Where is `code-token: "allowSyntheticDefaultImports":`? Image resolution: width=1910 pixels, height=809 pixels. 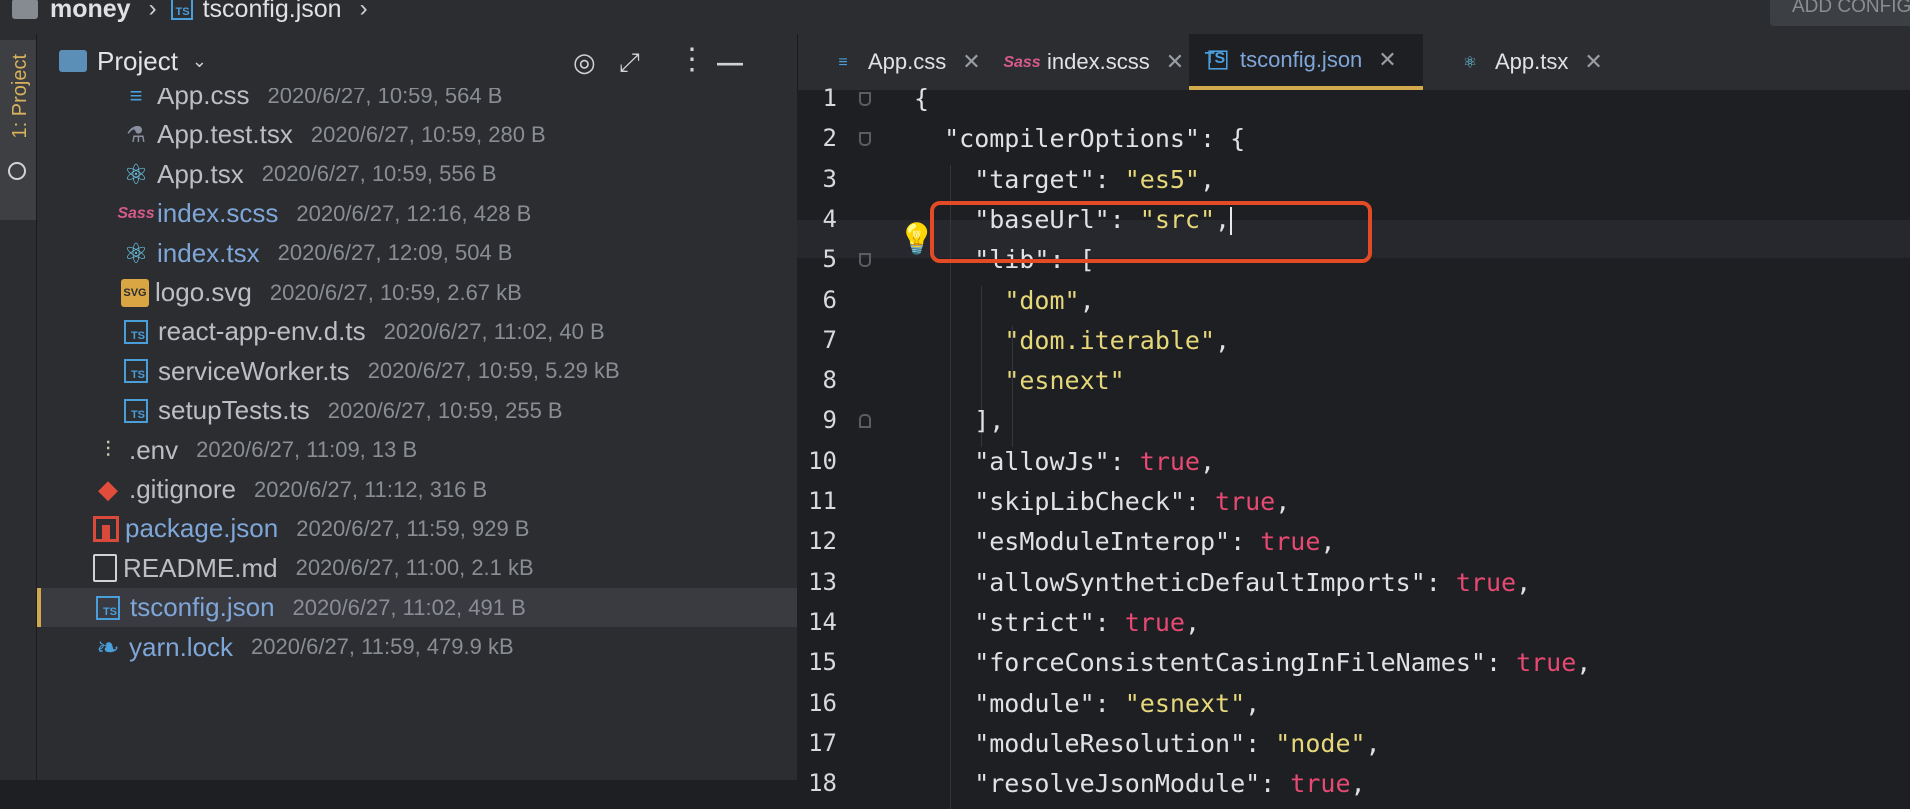 code-token: "allowSyntheticDefaultImports": is located at coordinates (1185, 582).